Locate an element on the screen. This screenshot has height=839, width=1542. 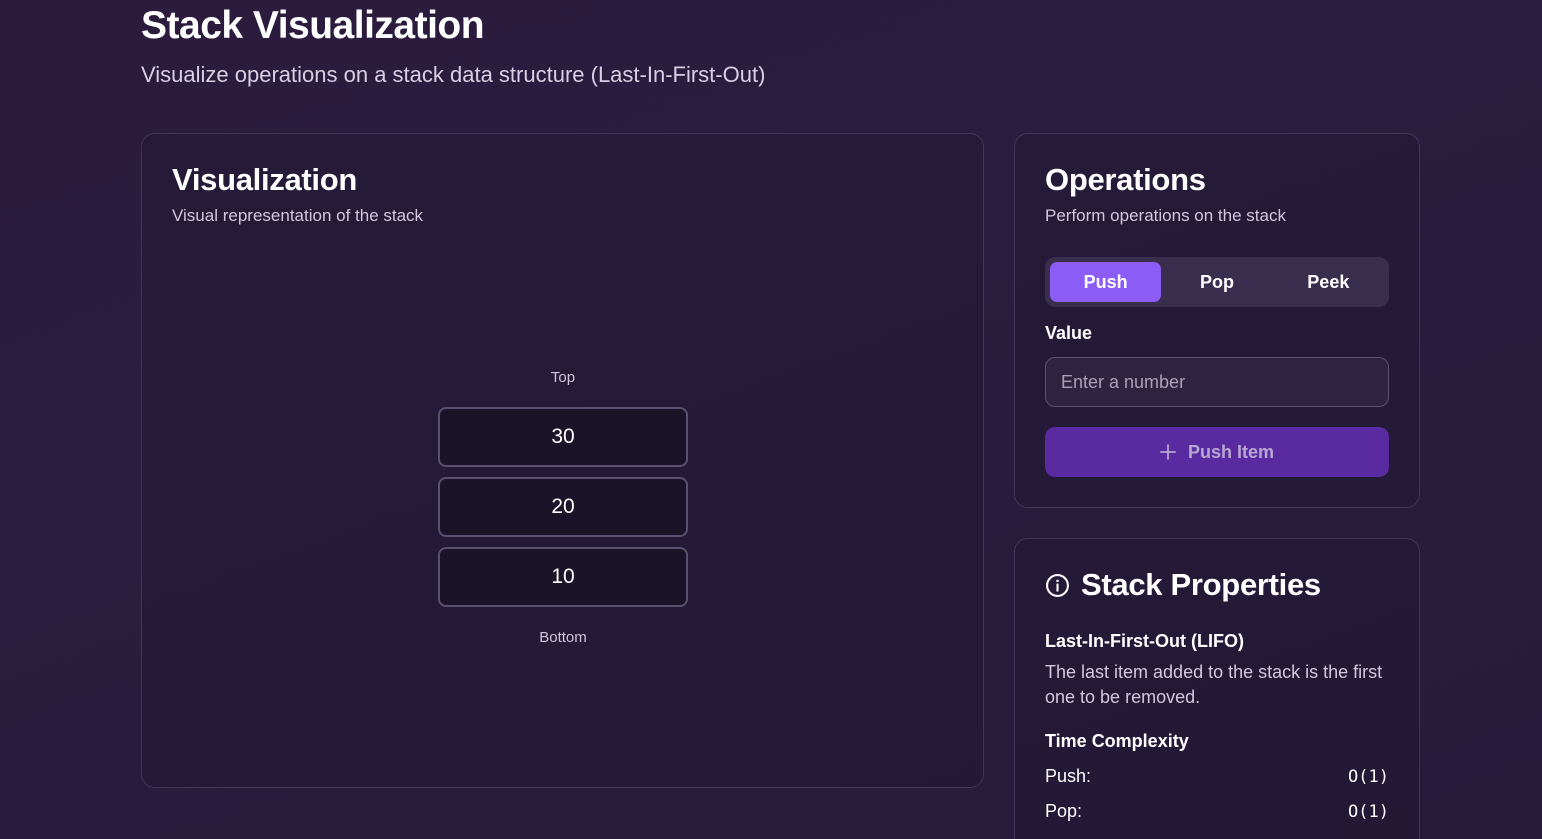
properties-title-row: Stack Properties is located at coordinates (1183, 585).